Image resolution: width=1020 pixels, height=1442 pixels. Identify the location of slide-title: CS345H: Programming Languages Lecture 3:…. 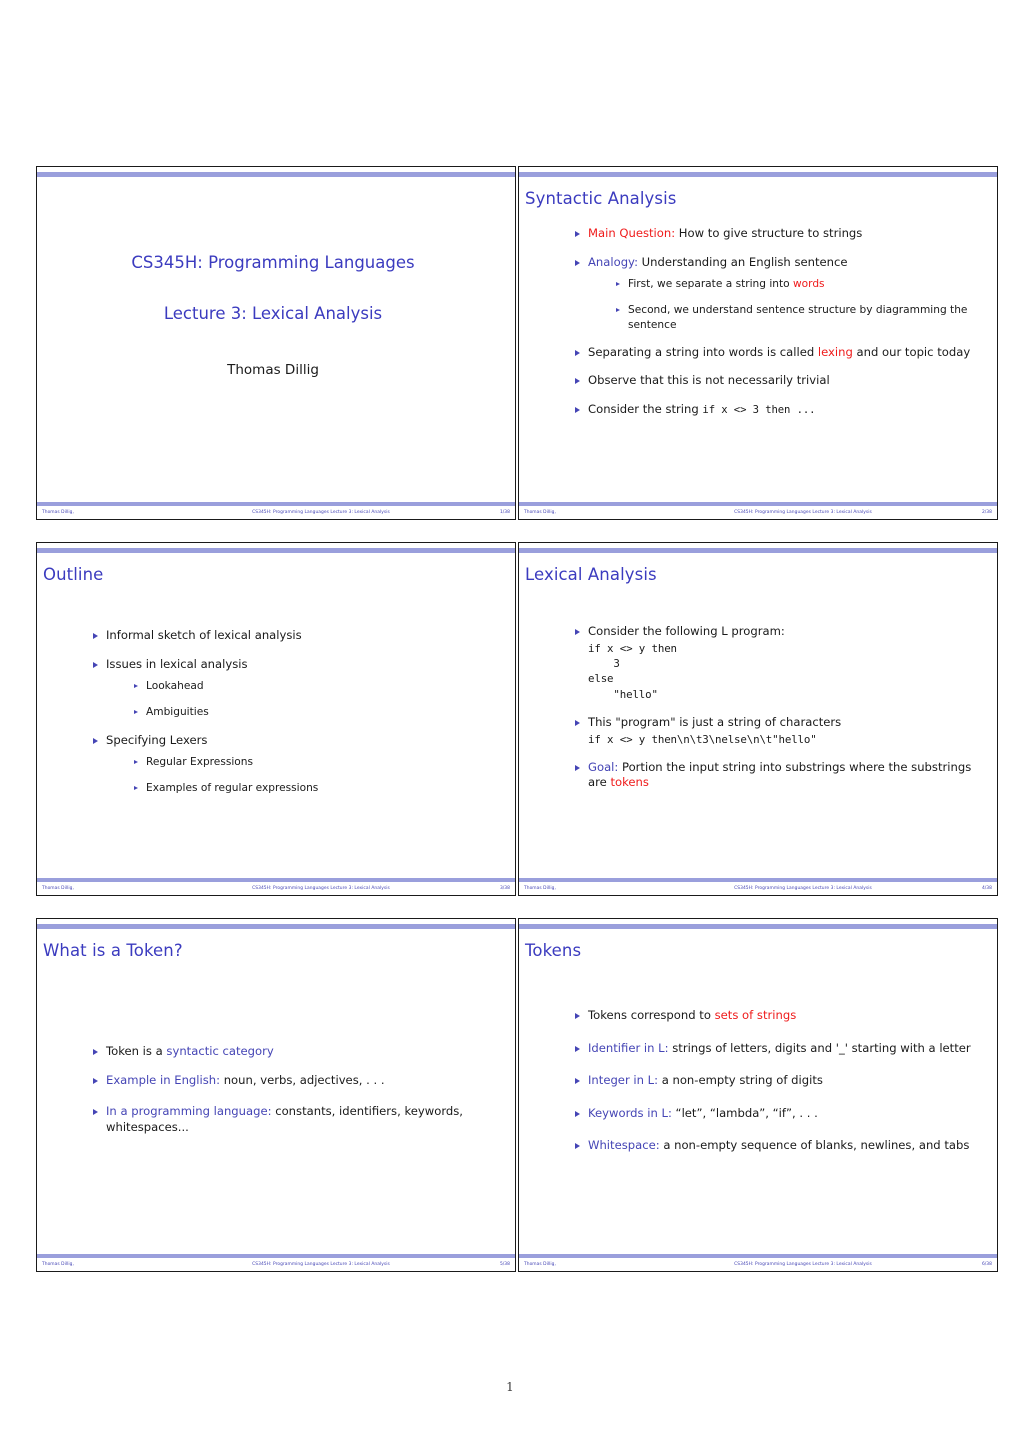
(276, 343).